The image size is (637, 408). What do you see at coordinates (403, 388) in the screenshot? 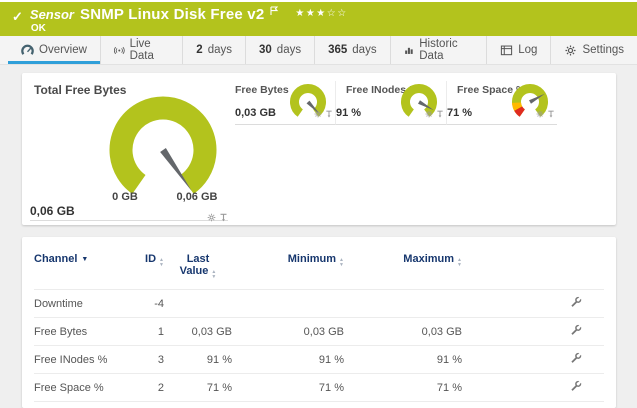
I see `channel-maximum: 71 %` at bounding box center [403, 388].